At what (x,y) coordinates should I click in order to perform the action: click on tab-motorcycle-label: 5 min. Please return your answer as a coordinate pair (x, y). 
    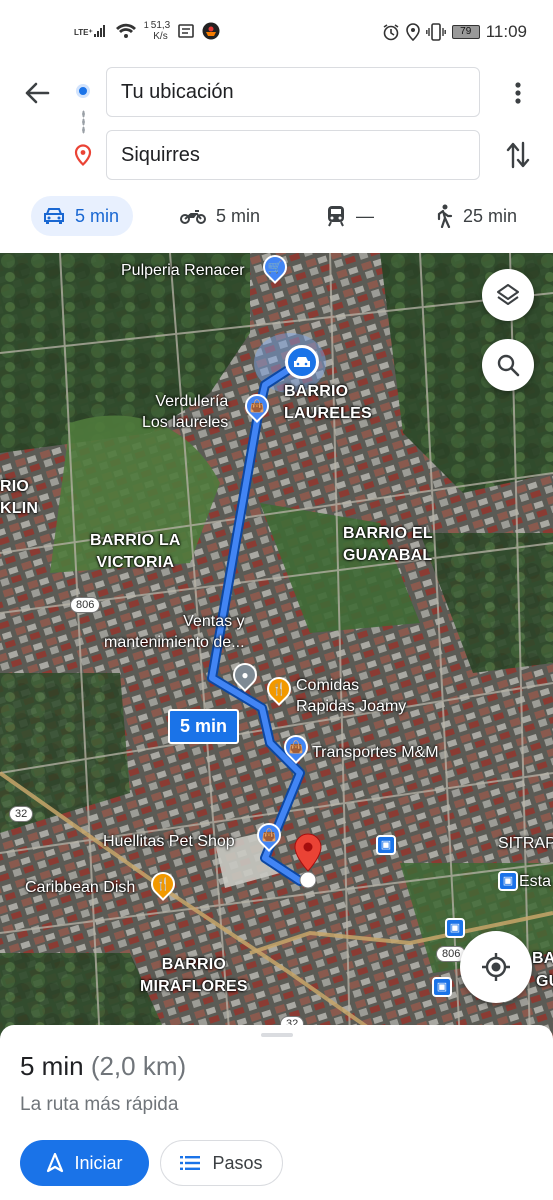
    Looking at the image, I should click on (238, 215).